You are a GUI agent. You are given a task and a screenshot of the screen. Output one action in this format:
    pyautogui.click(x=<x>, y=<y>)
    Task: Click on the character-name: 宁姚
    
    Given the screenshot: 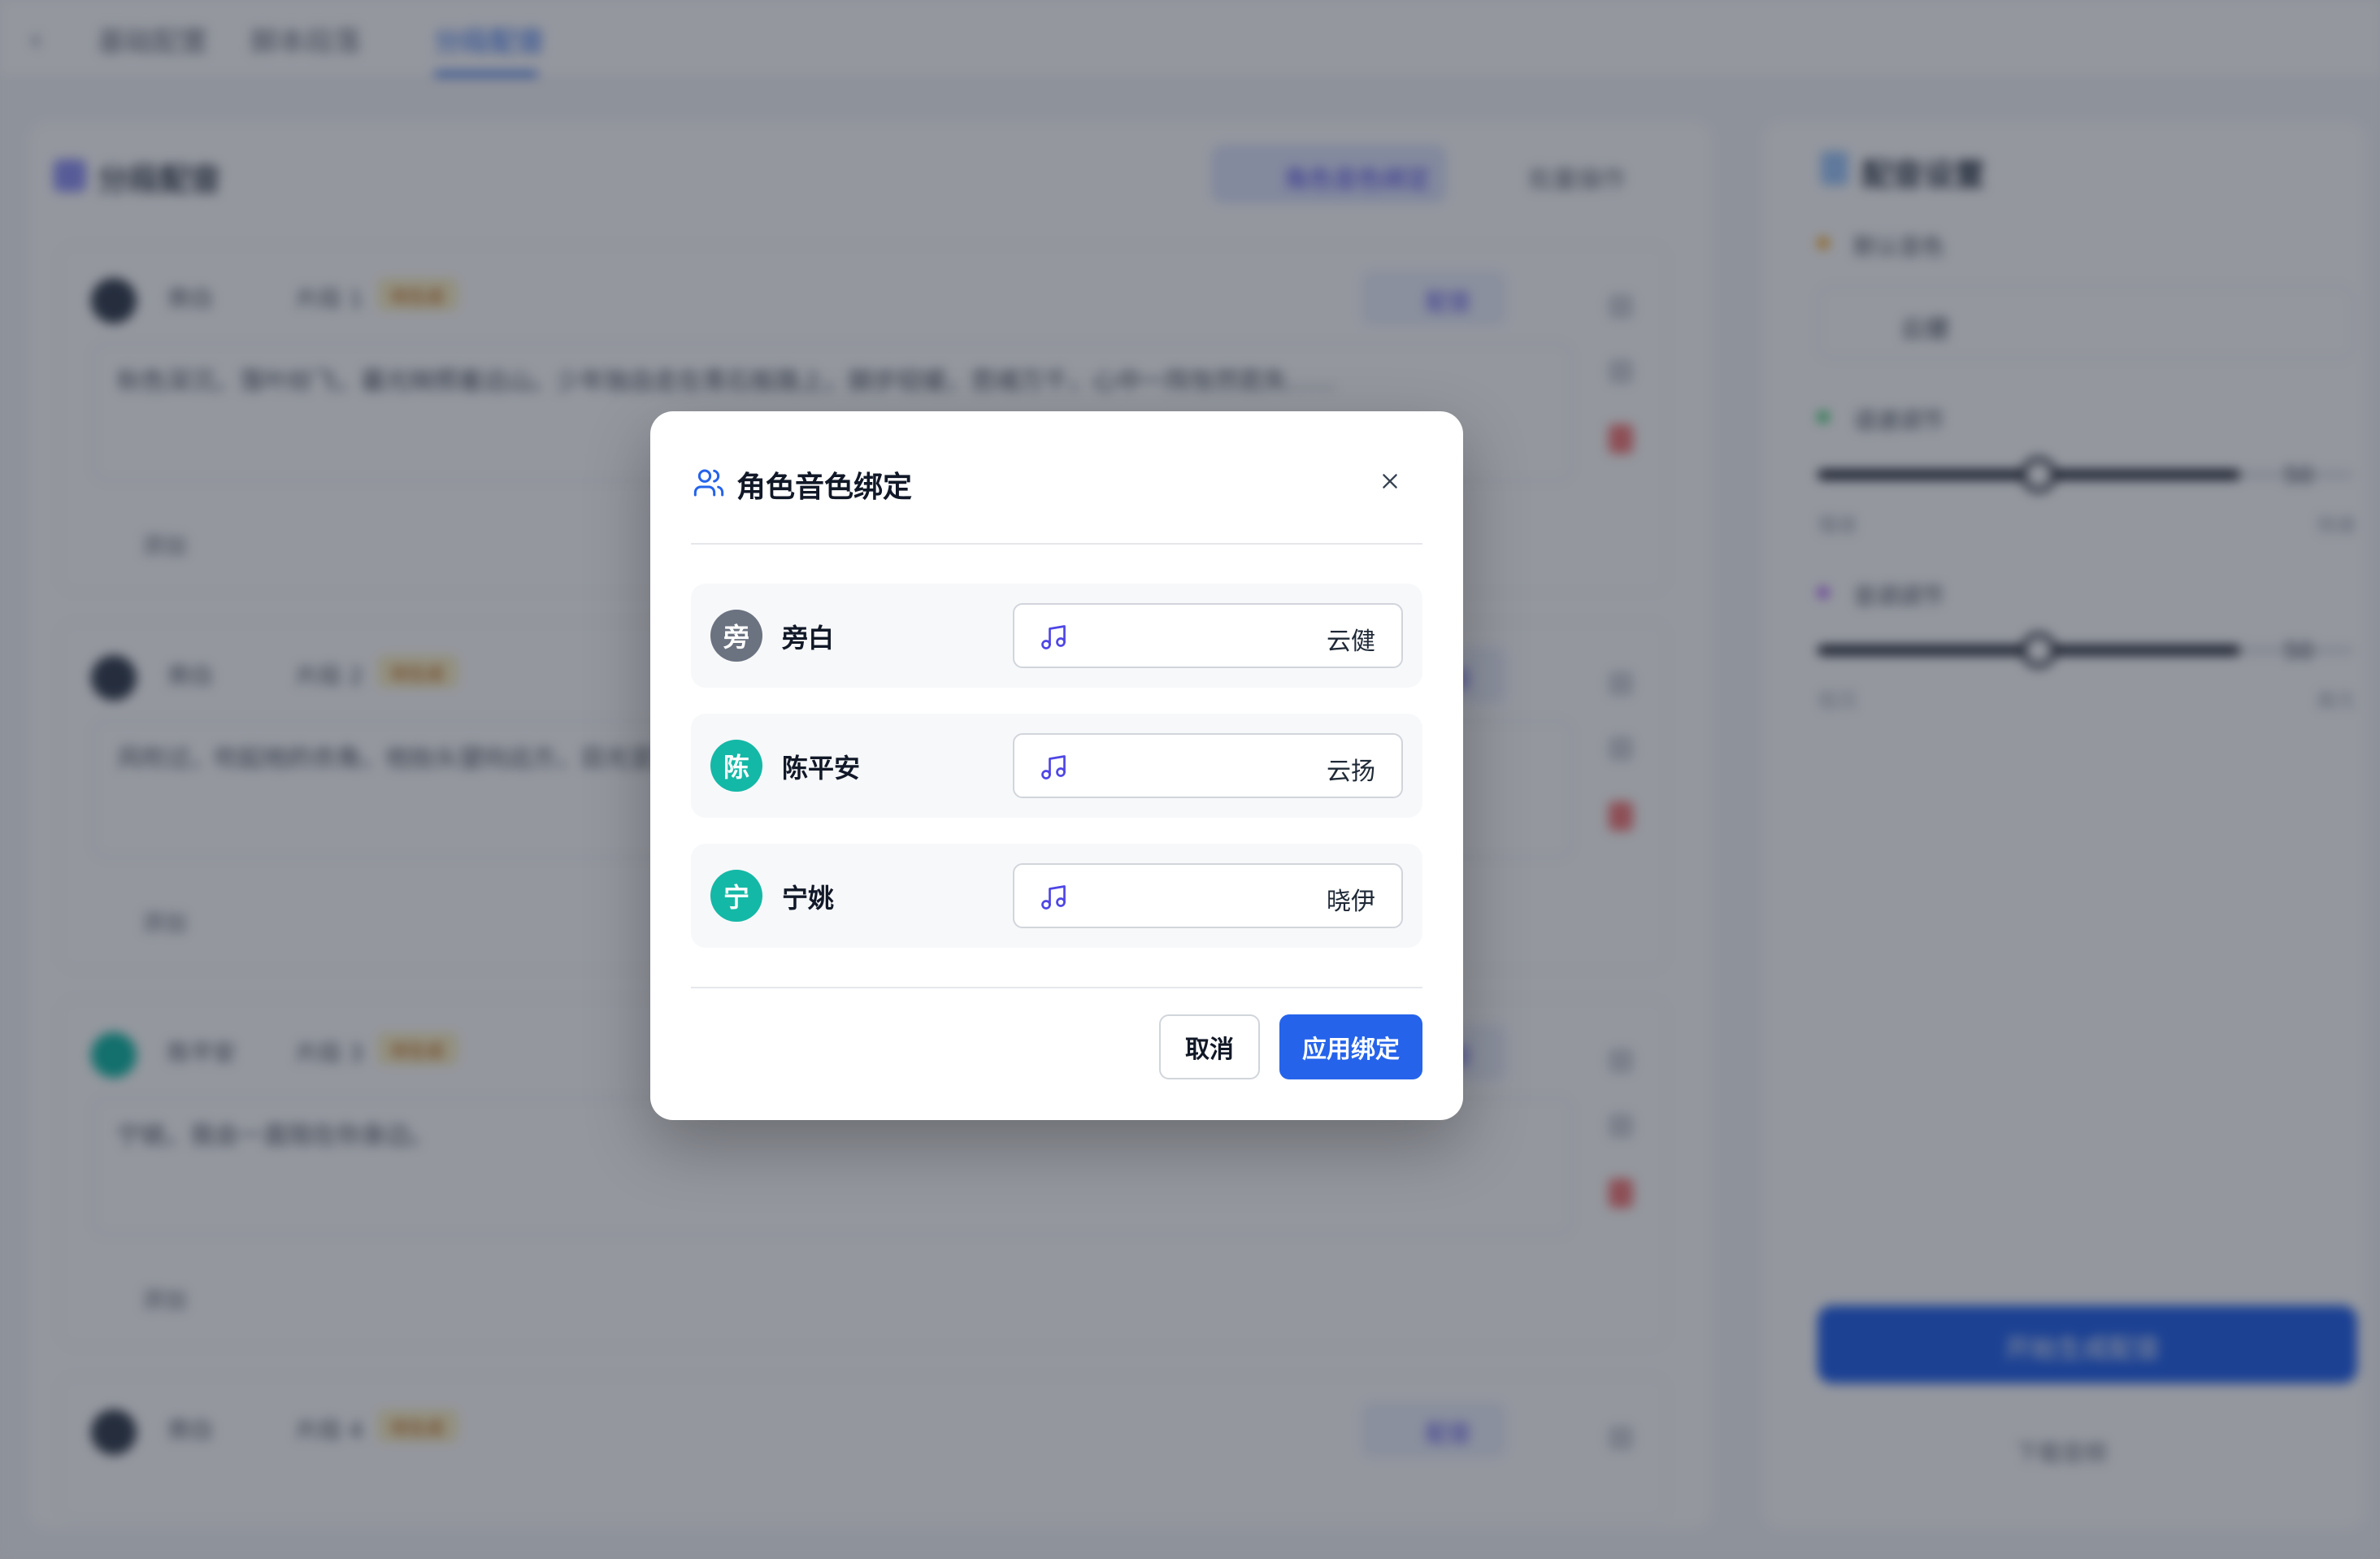 What is the action you would take?
    pyautogui.click(x=808, y=898)
    